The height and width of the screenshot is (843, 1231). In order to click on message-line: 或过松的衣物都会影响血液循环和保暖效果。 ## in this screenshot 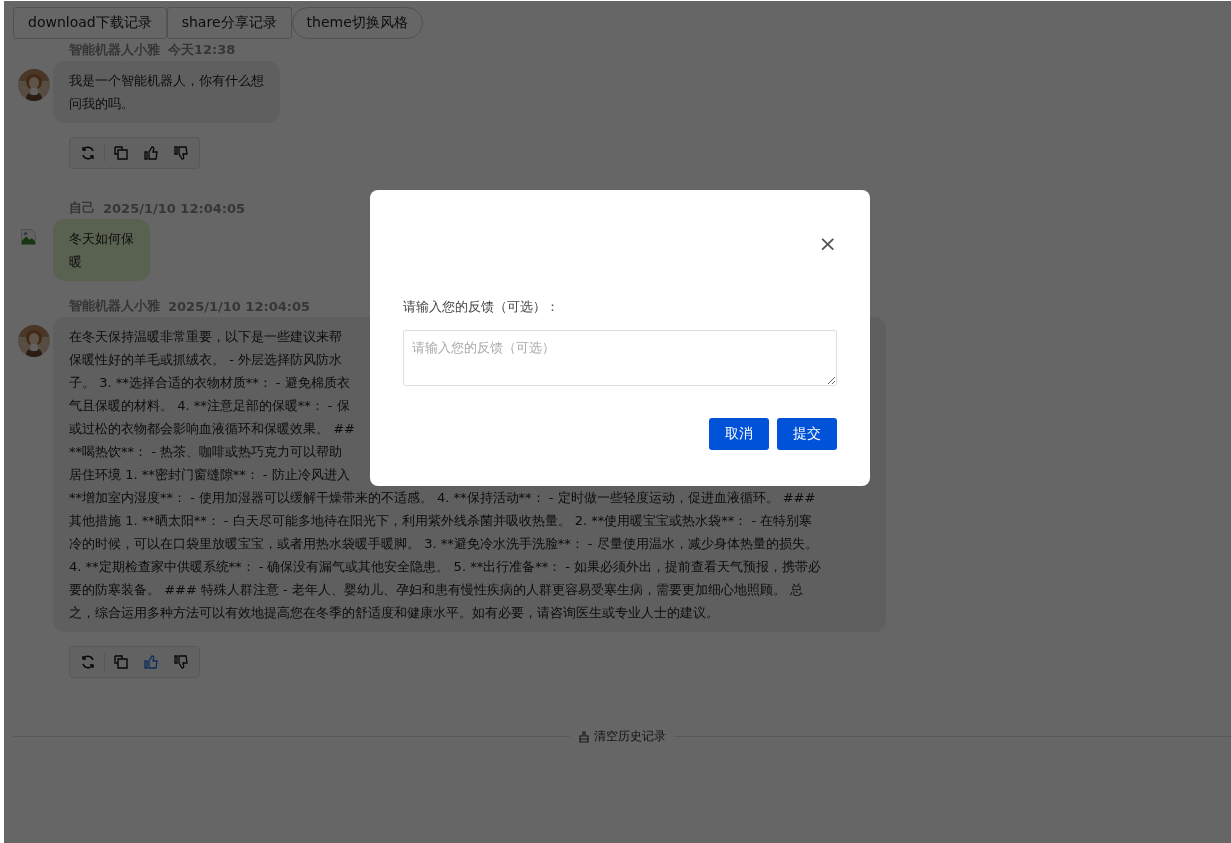, I will do `click(212, 429)`.